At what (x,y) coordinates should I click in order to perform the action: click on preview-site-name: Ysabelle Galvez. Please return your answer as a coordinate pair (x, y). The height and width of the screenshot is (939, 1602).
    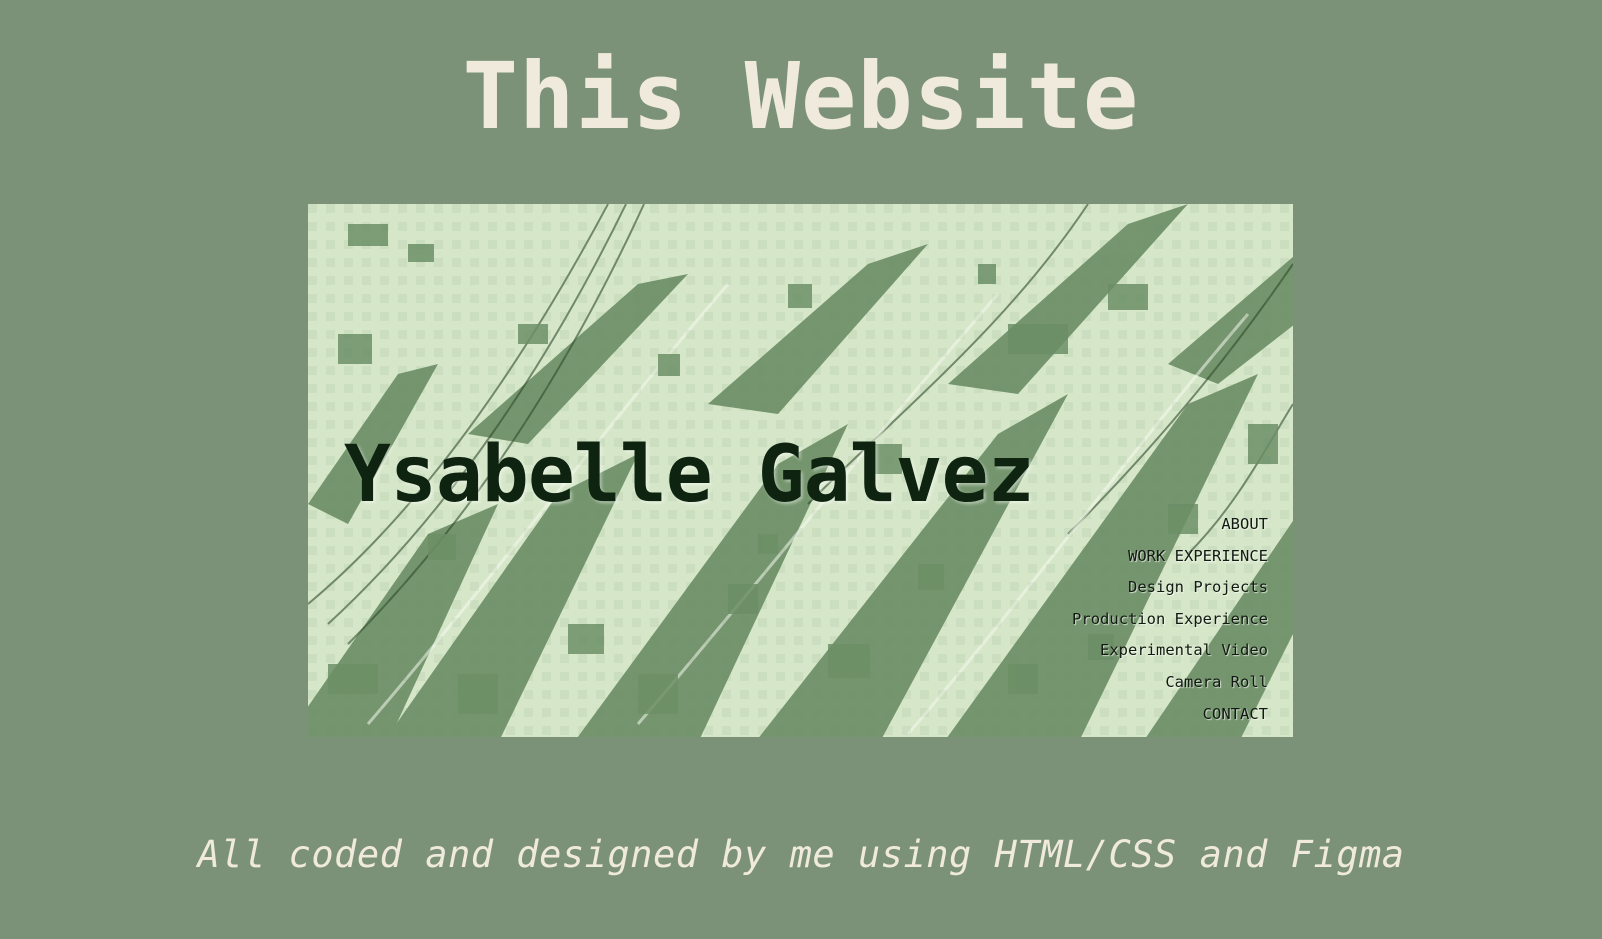
    Looking at the image, I should click on (689, 475).